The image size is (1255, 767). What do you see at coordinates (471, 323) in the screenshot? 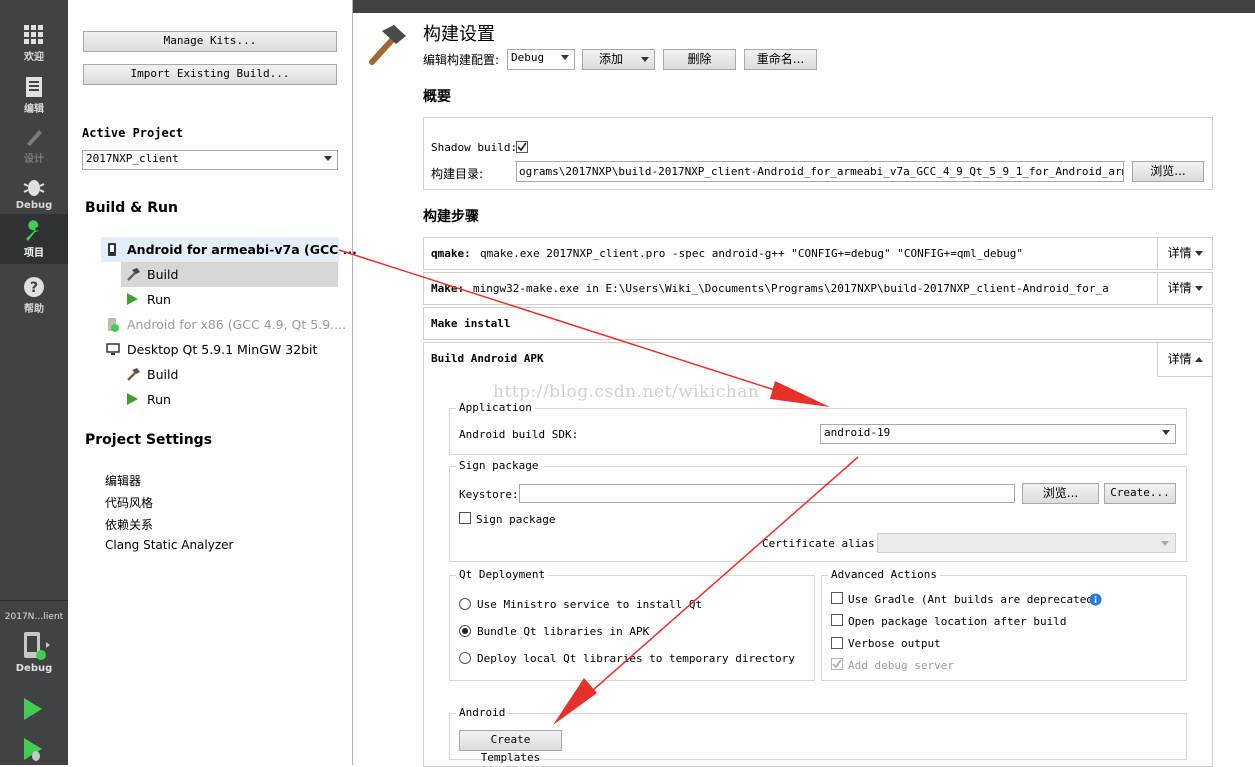
I see `step-name: Make install` at bounding box center [471, 323].